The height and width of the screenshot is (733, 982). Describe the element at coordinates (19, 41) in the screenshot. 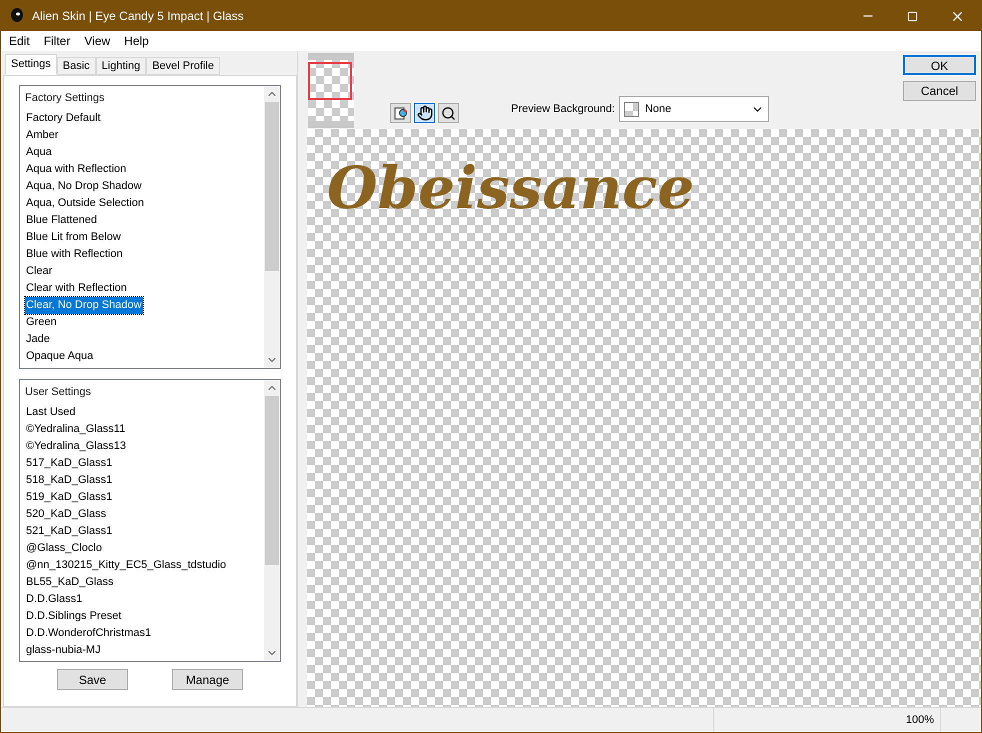

I see `menu-item: Edit` at that location.